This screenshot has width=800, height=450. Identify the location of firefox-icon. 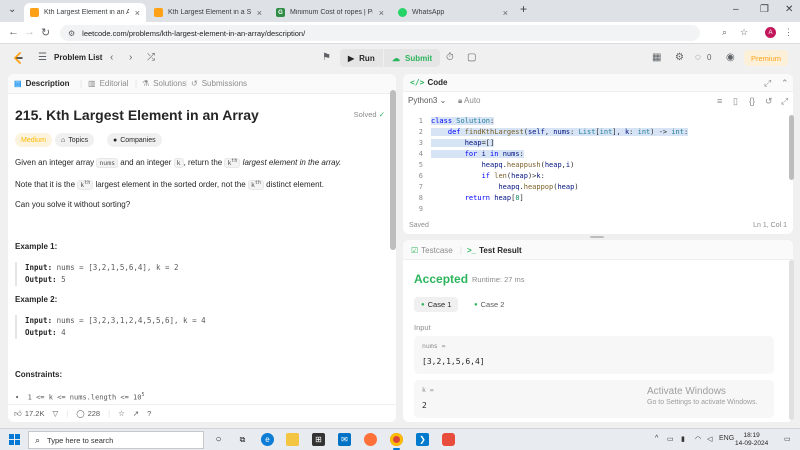
(370, 439).